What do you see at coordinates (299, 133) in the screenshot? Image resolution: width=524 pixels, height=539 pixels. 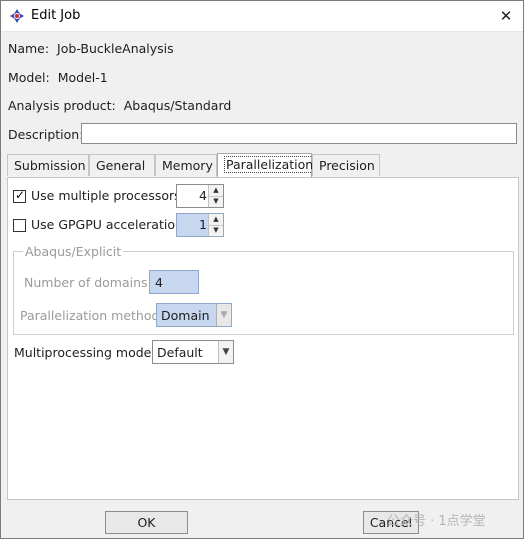 I see `description-input` at bounding box center [299, 133].